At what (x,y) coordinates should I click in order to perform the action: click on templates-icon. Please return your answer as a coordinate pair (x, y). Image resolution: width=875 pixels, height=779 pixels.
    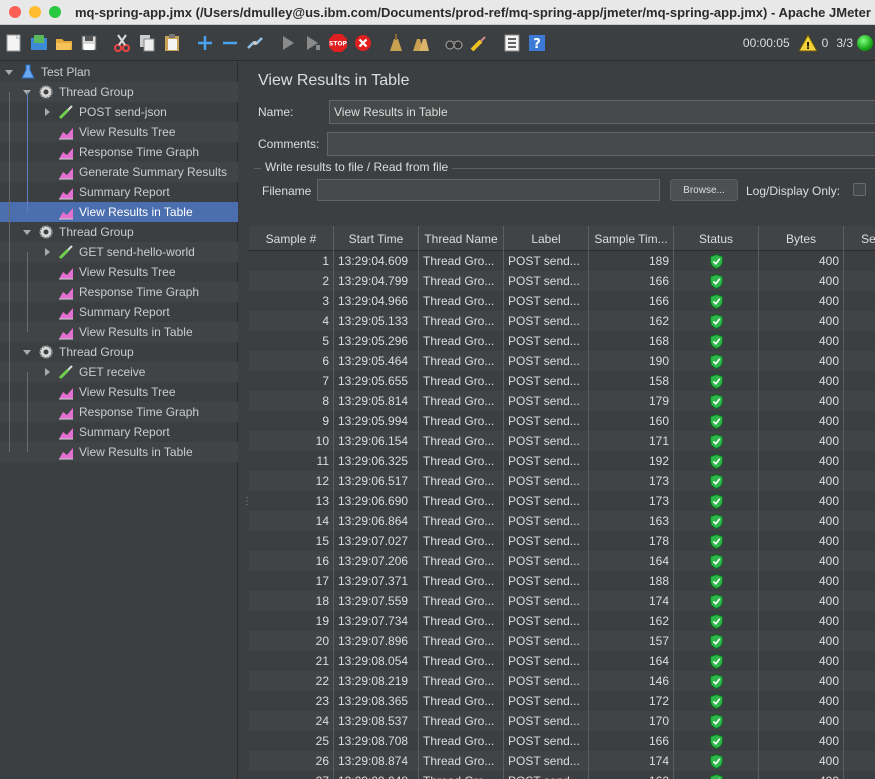
    Looking at the image, I should click on (39, 43).